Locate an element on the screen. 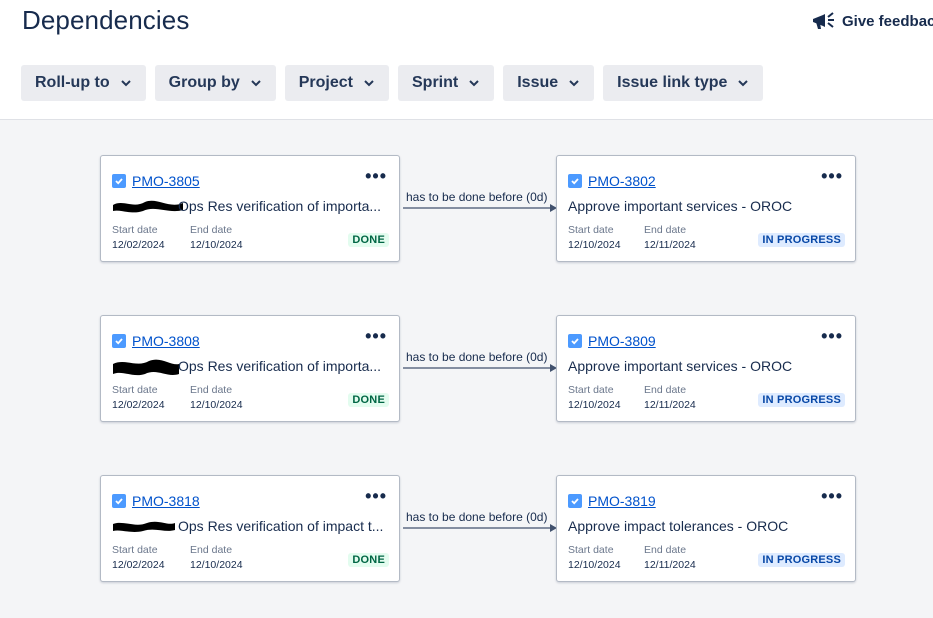 The height and width of the screenshot is (618, 933). issue-summary: Approve impact tolerances - OROC is located at coordinates (678, 526).